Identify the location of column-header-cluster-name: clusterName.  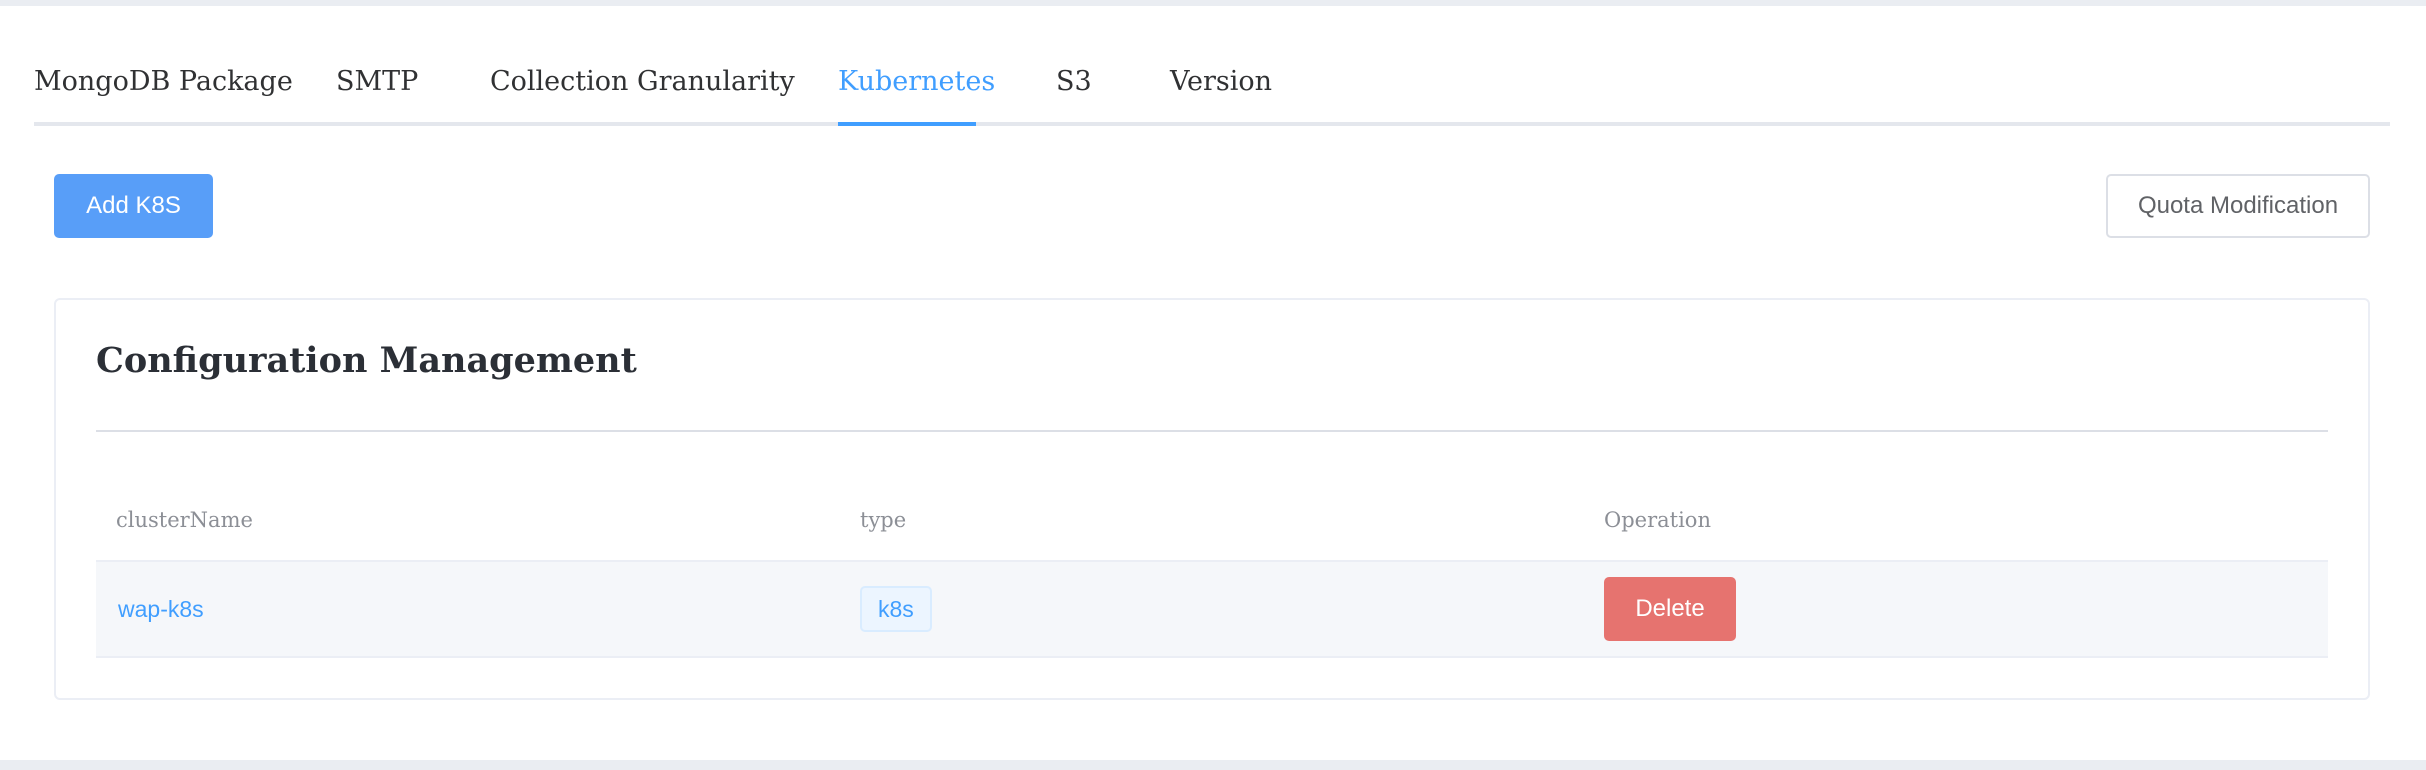
(184, 520).